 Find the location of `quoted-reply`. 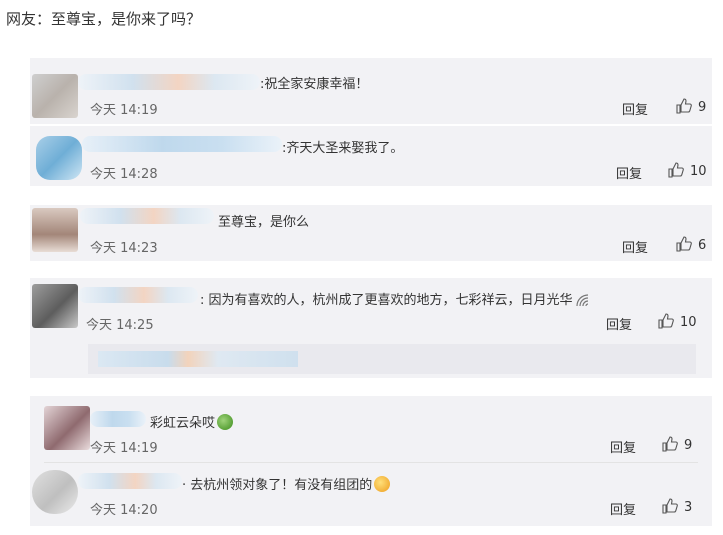

quoted-reply is located at coordinates (392, 359).